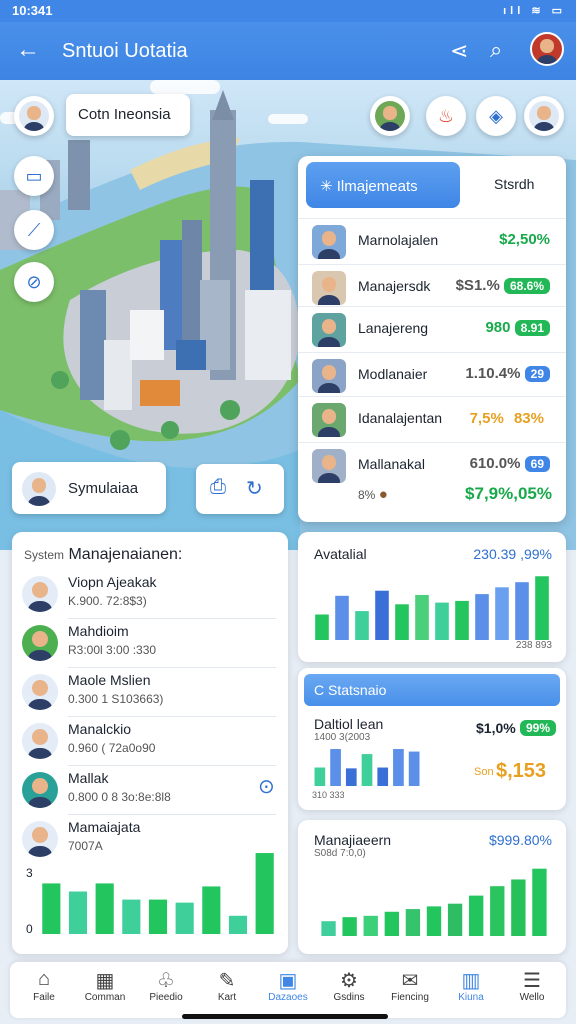 Image resolution: width=576 pixels, height=1024 pixels. Describe the element at coordinates (150, 692) in the screenshot. I see `list-item: Maole Mslien 0.300 1 S103663)` at that location.